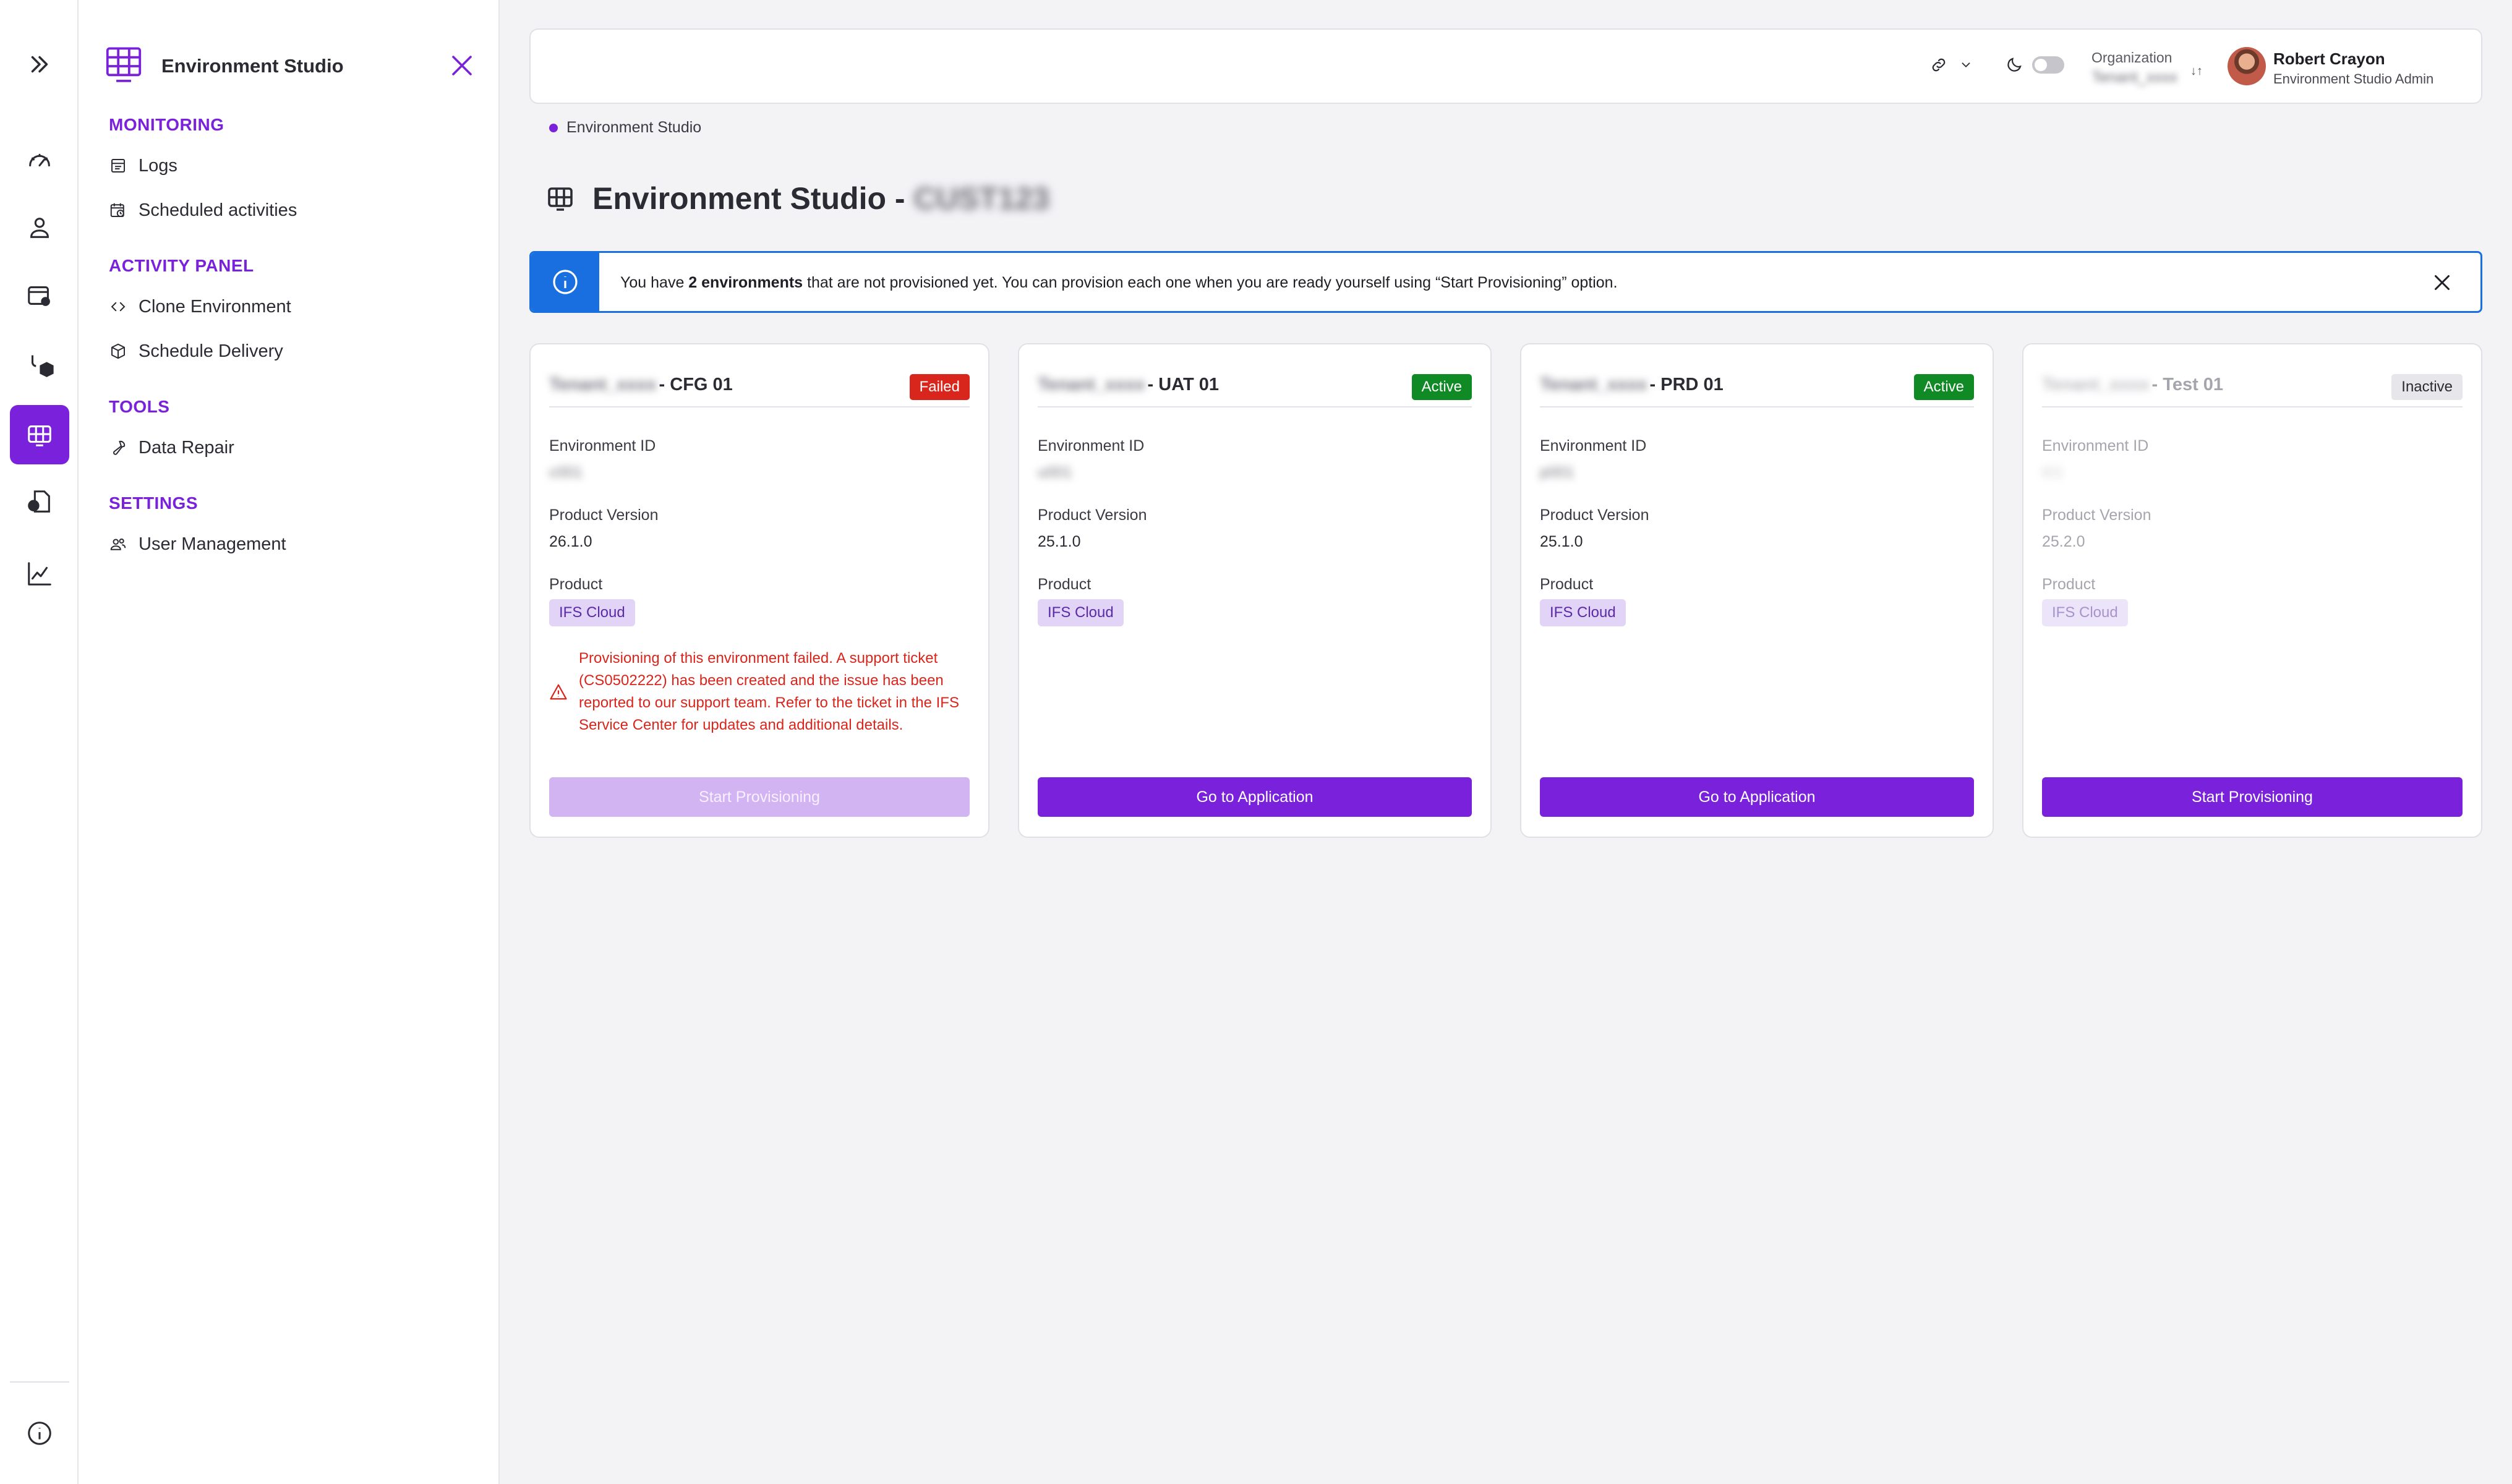 The width and height of the screenshot is (2512, 1484). What do you see at coordinates (2048, 65) in the screenshot?
I see `theme-switch` at bounding box center [2048, 65].